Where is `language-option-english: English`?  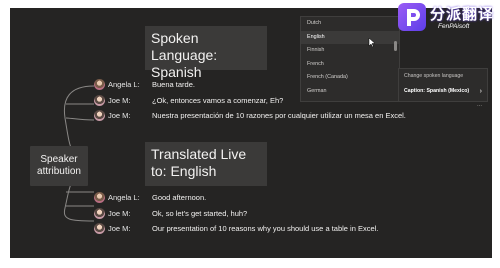 language-option-english: English is located at coordinates (350, 37).